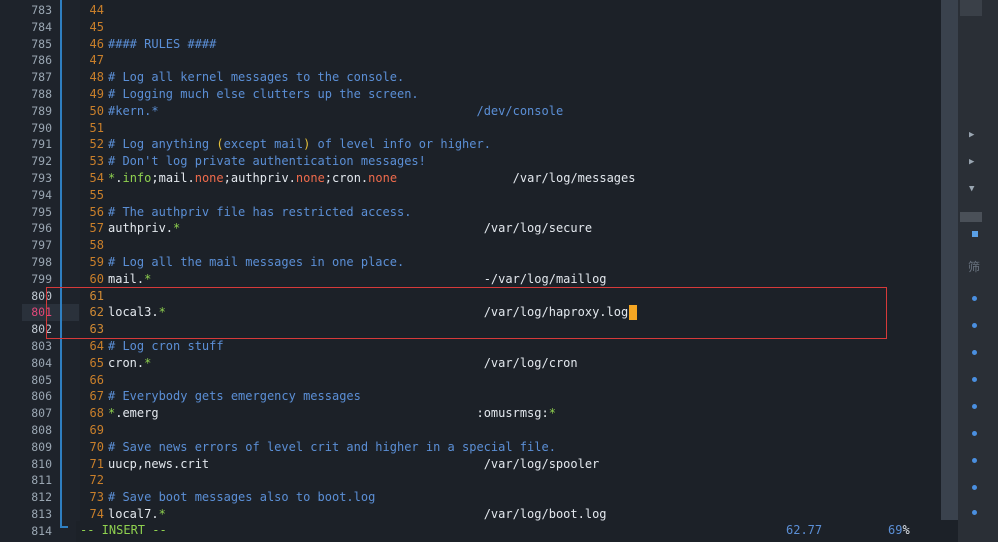 This screenshot has height=542, width=998. Describe the element at coordinates (96, 413) in the screenshot. I see `relative-line-number: 68` at that location.